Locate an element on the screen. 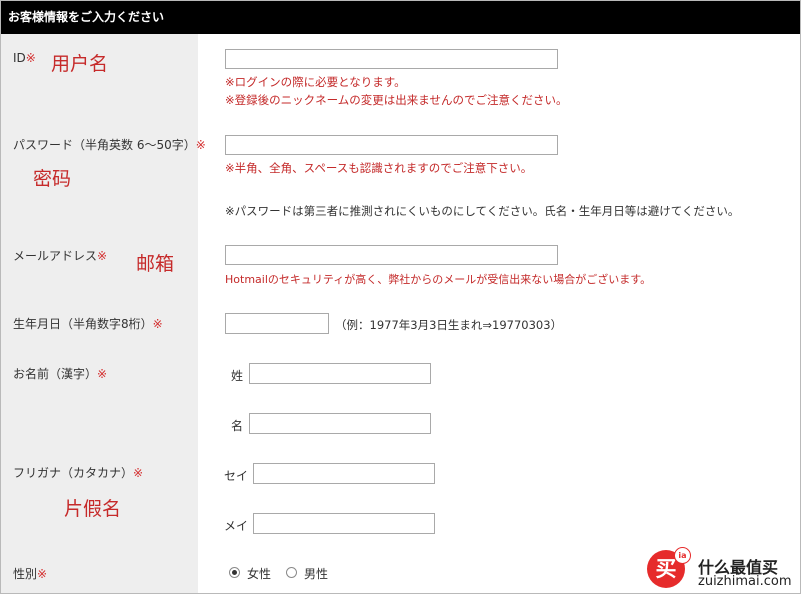  first-name-input is located at coordinates (340, 423).